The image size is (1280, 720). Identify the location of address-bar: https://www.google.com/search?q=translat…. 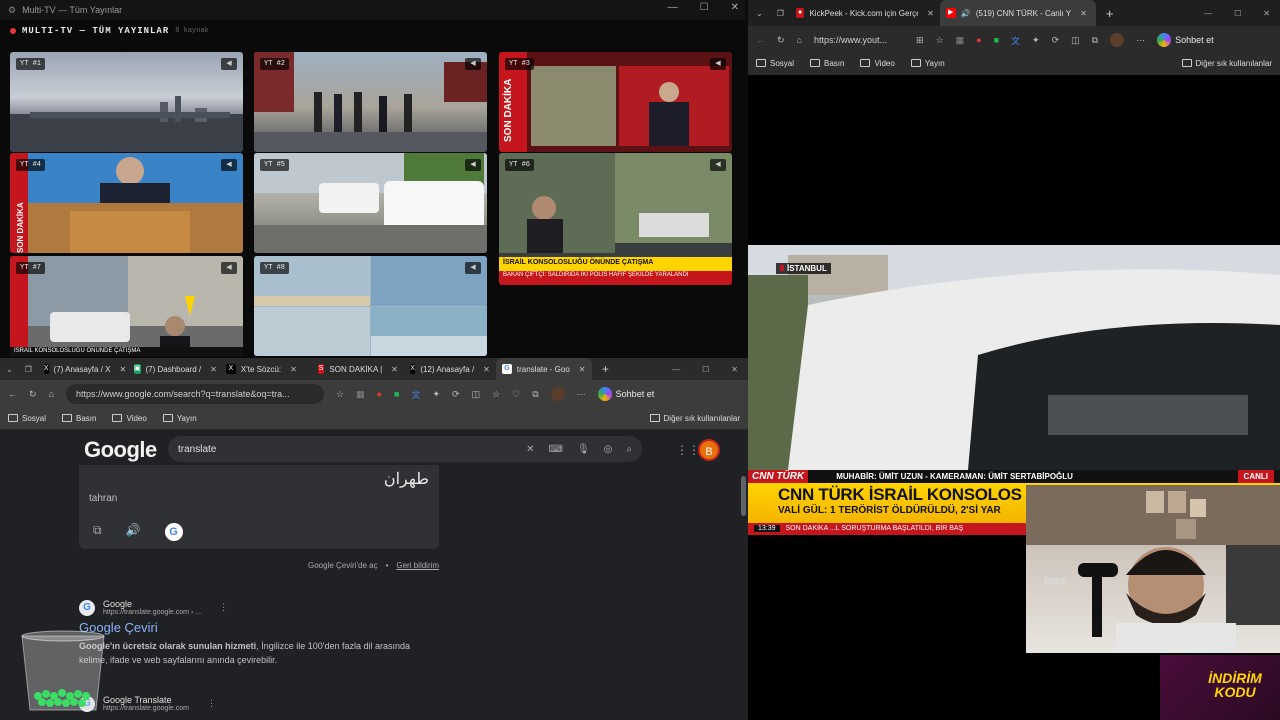
(194, 394).